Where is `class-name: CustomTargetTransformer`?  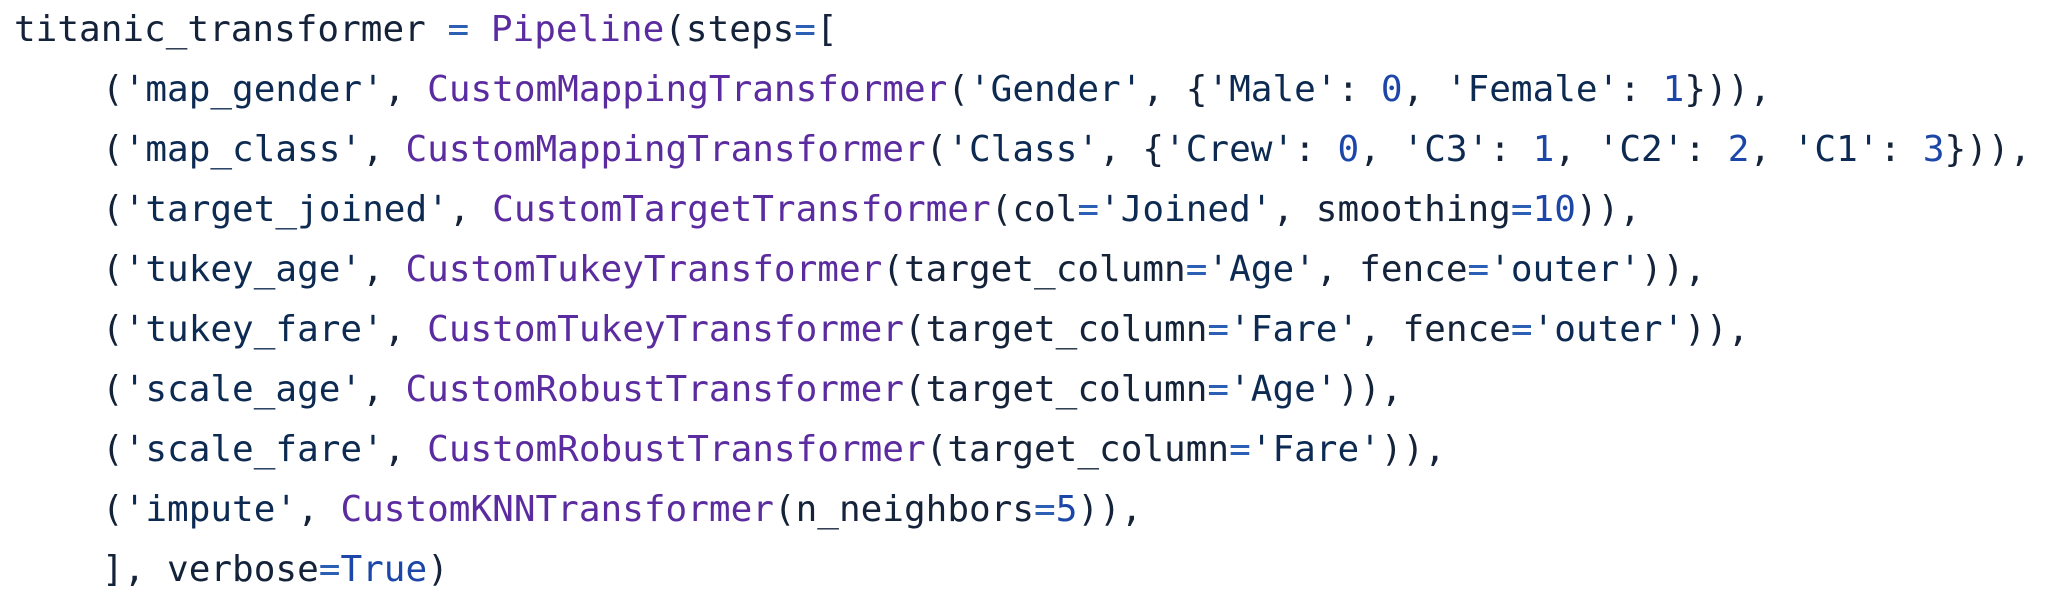 class-name: CustomTargetTransformer is located at coordinates (741, 209).